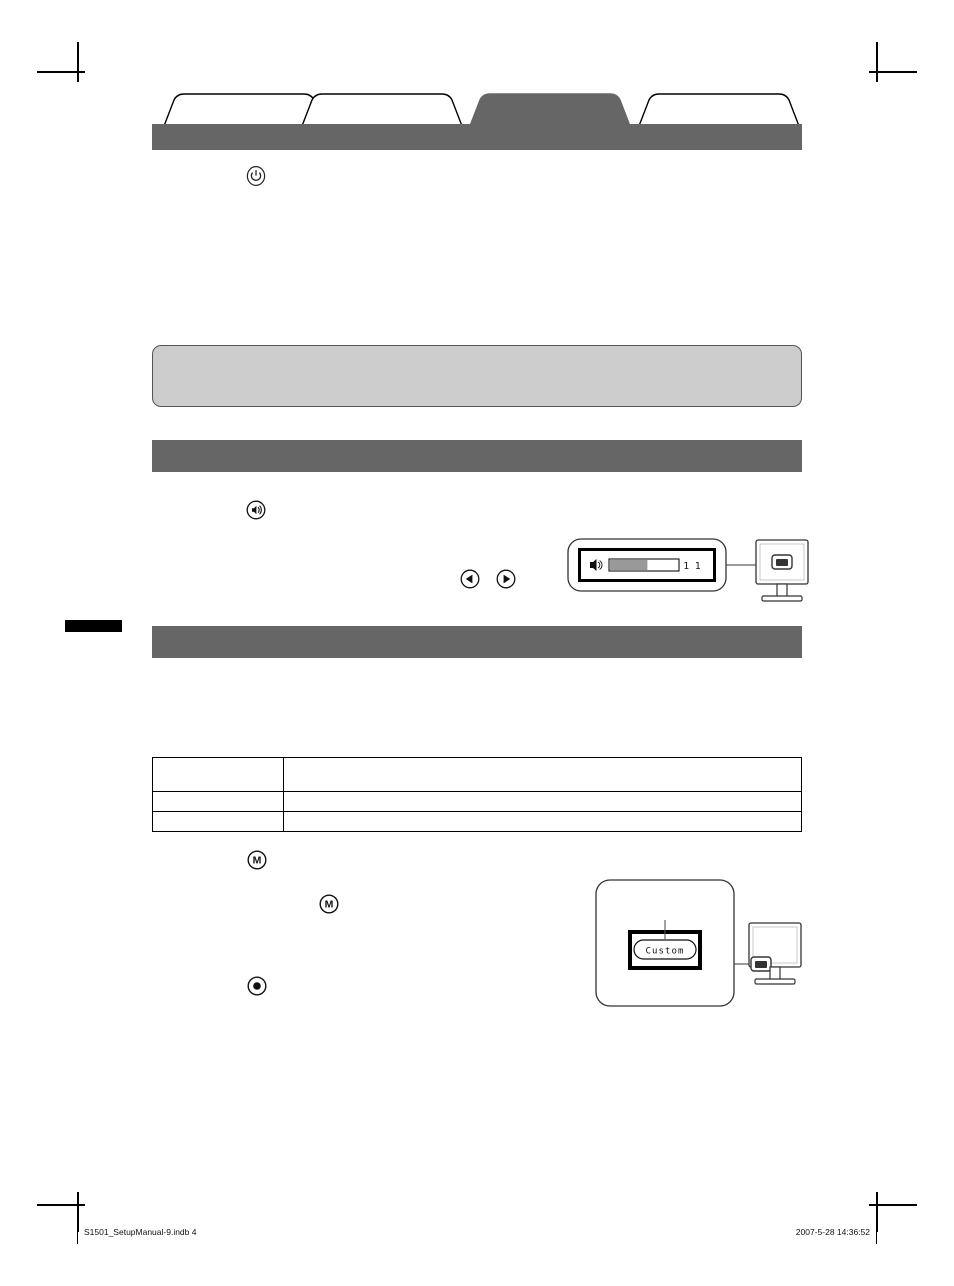  I want to click on osd-volume-figure: 1 1, so click(688, 572).